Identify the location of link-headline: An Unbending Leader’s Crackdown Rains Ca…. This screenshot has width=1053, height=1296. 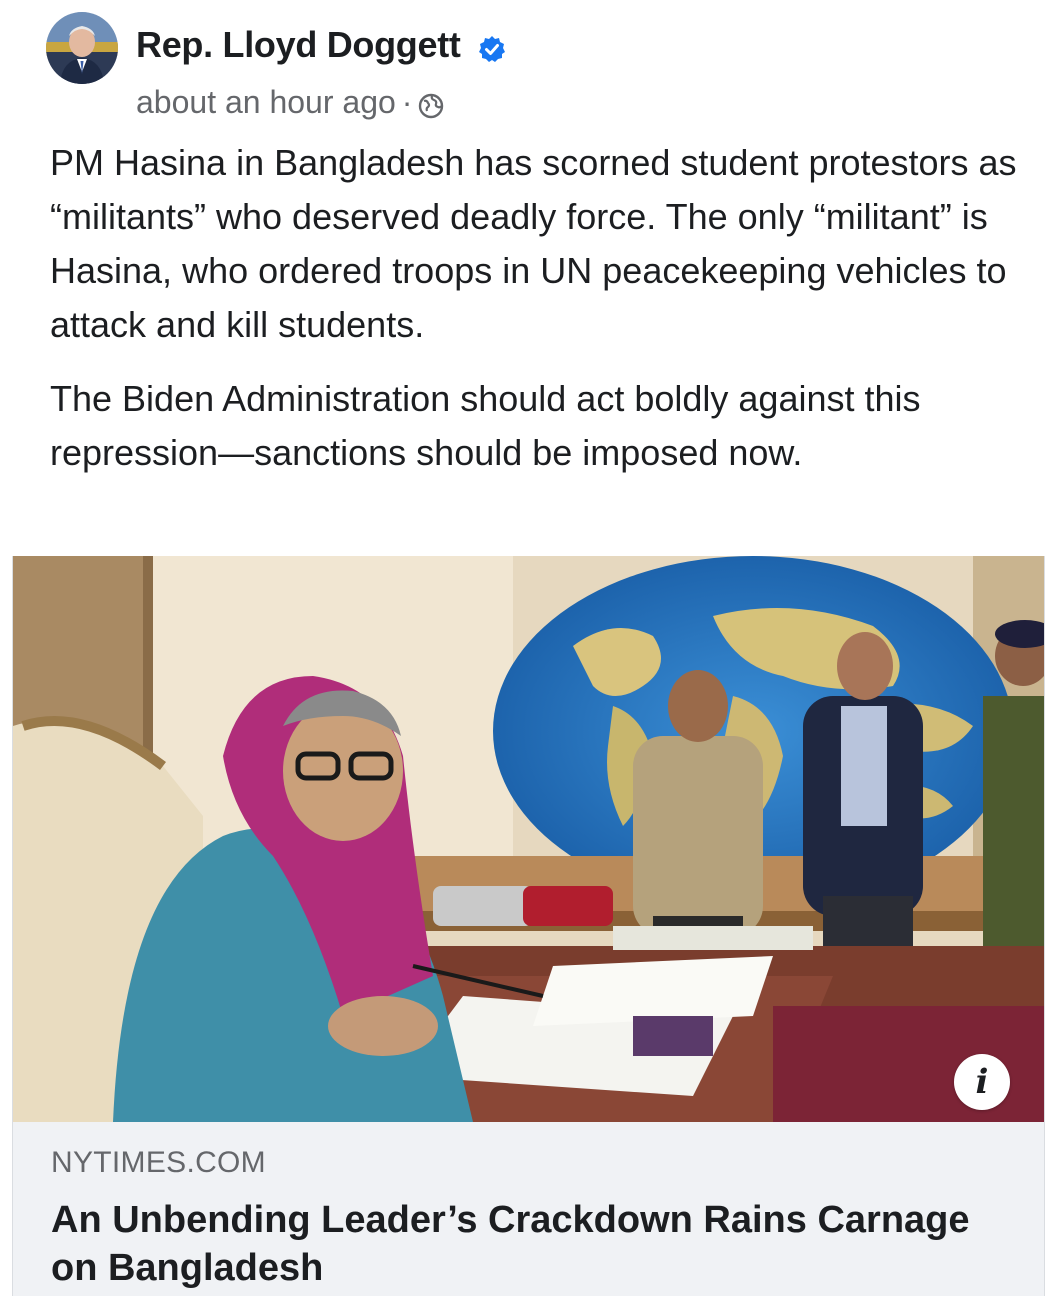
(531, 1244).